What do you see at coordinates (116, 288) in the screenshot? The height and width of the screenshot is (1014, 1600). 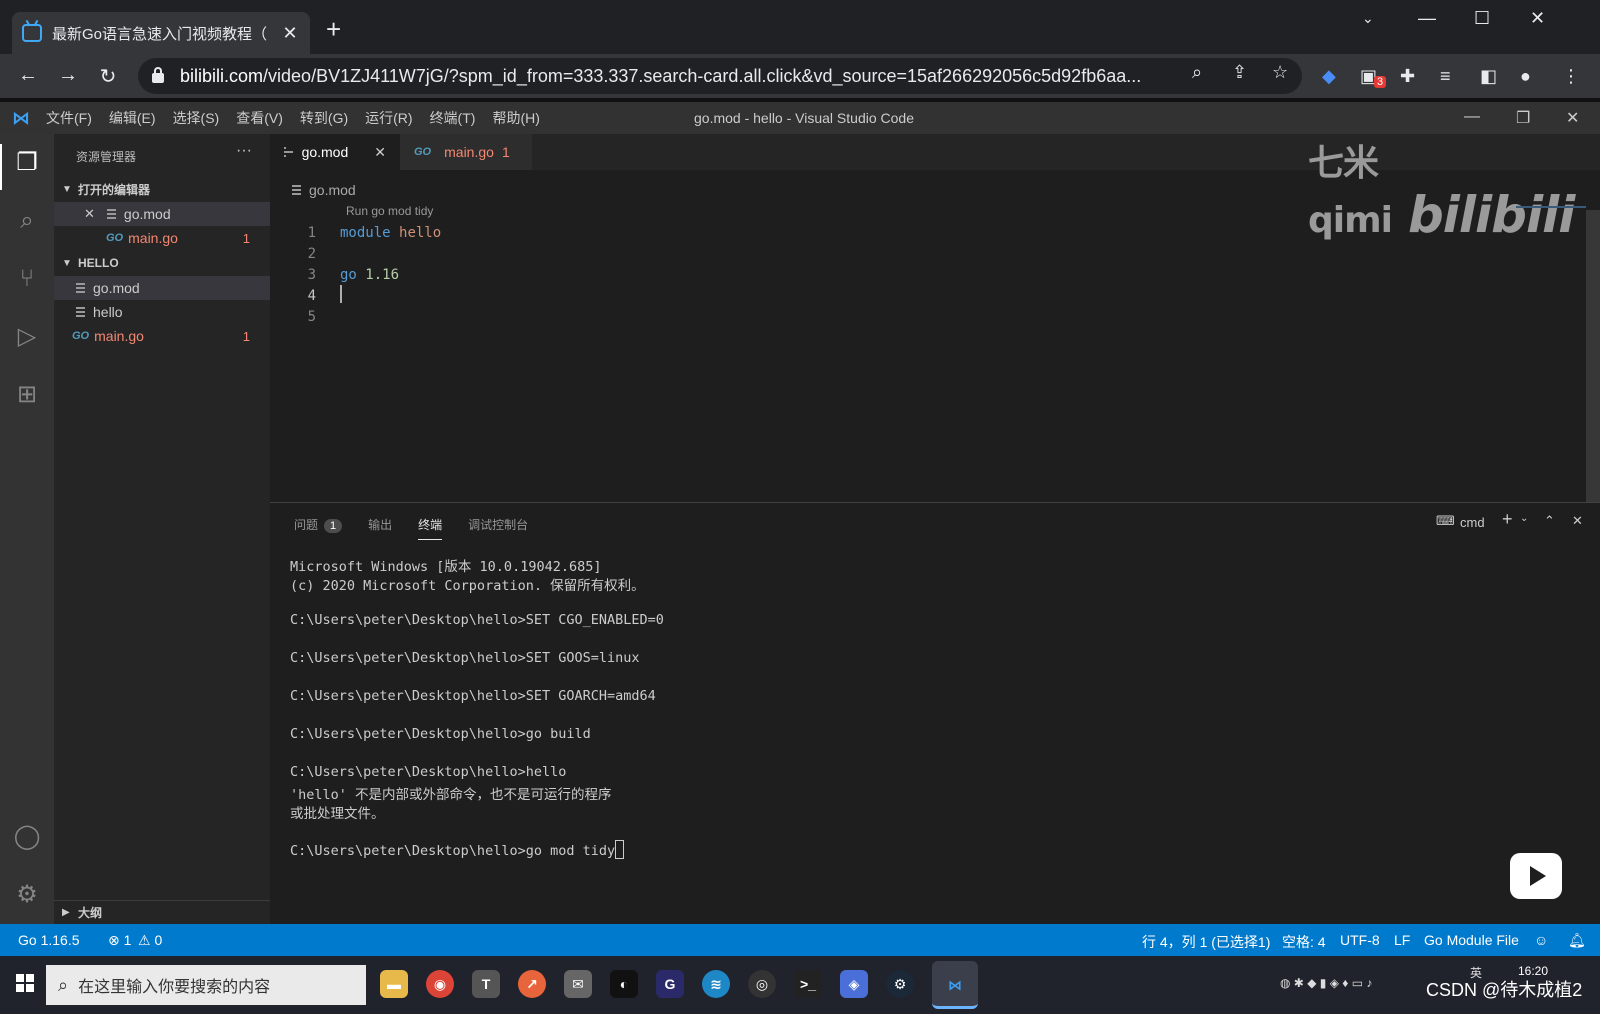 I see `tree-item-label: go.mod` at bounding box center [116, 288].